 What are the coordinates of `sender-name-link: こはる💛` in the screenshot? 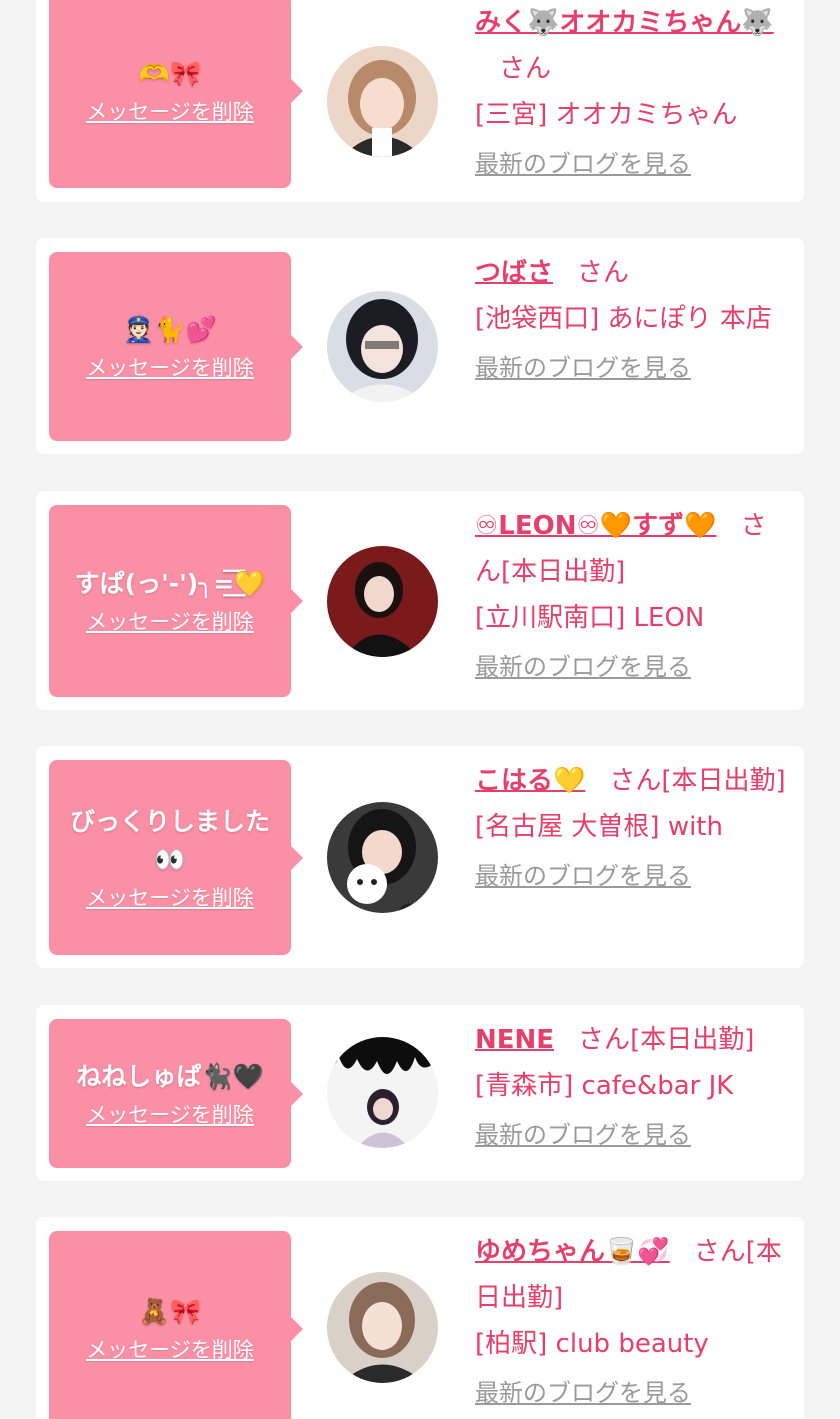 It's located at (530, 781).